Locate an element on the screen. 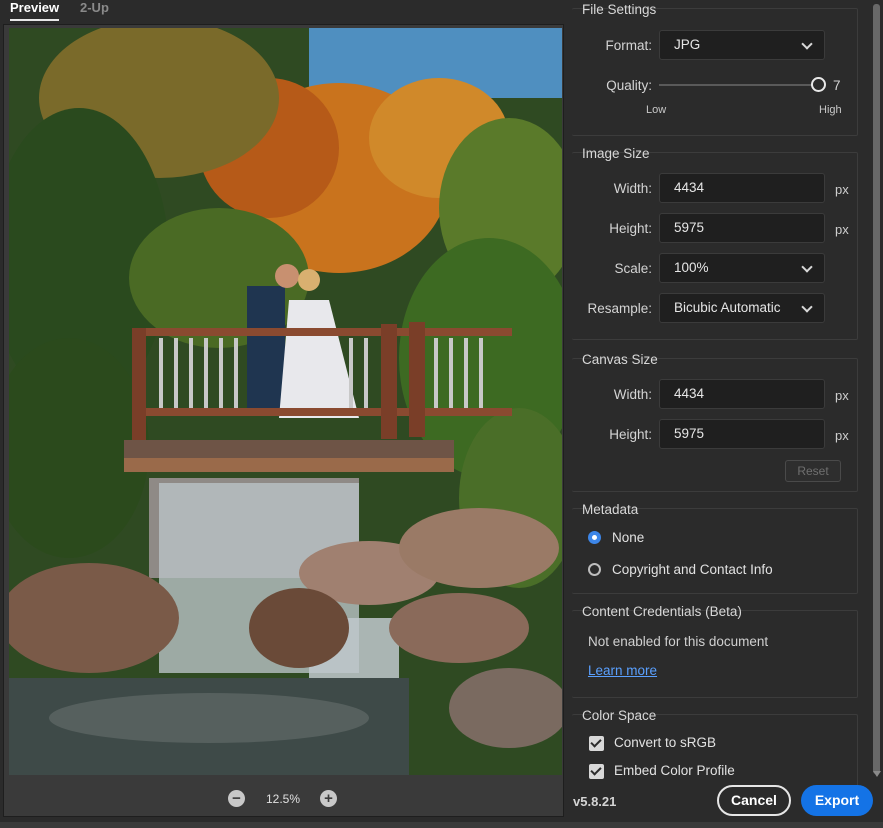 This screenshot has height=828, width=883. metadata-title: Metadata is located at coordinates (610, 509).